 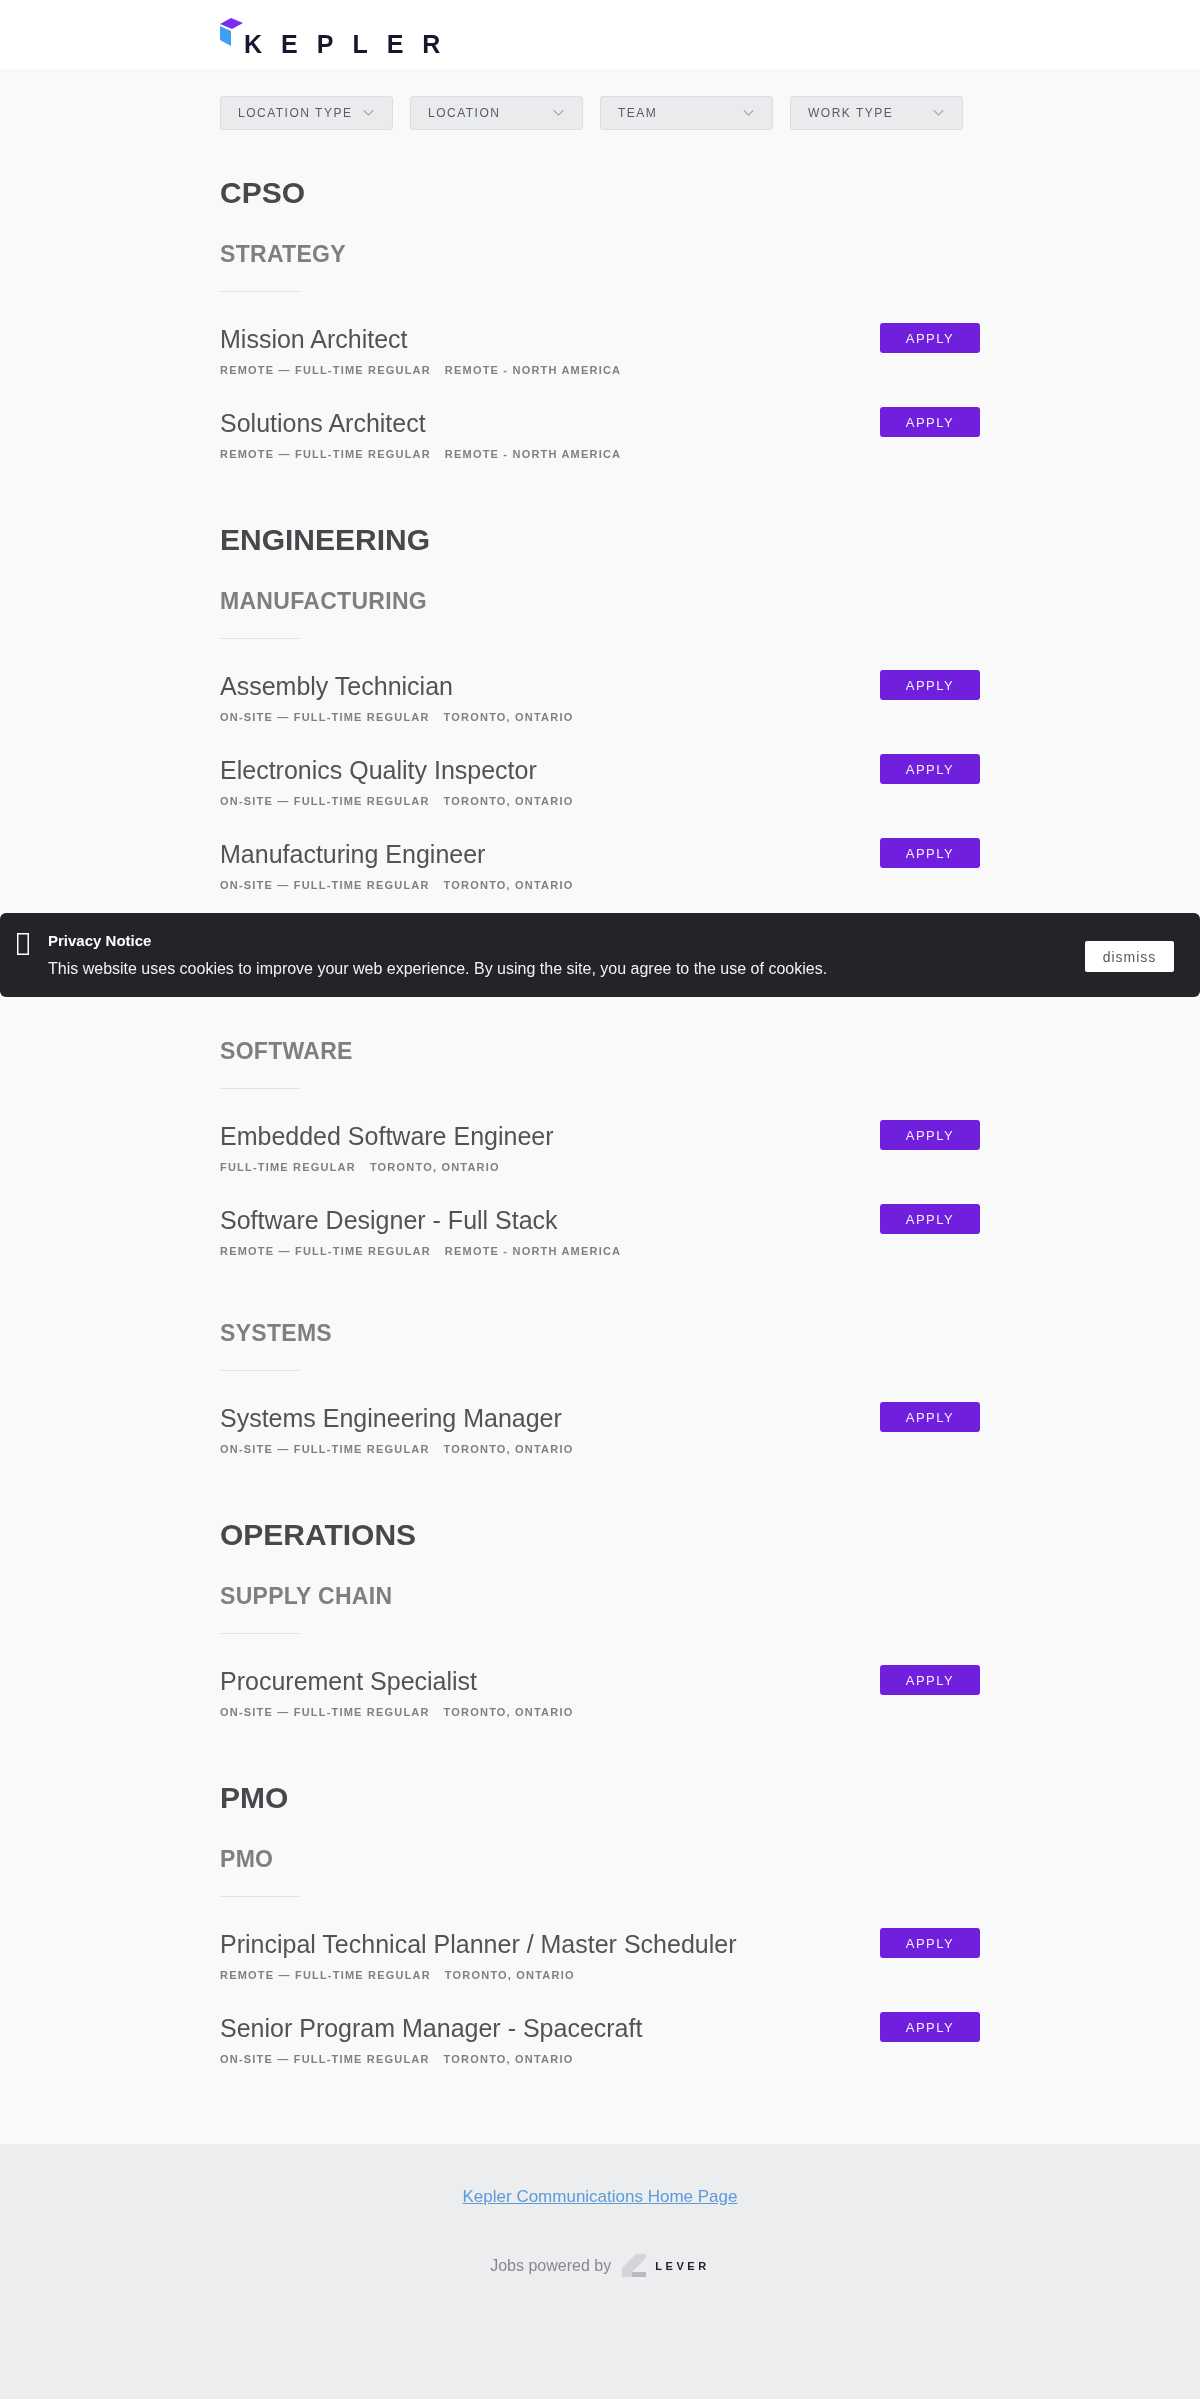 What do you see at coordinates (263, 193) in the screenshot?
I see `department-heading: CPSO` at bounding box center [263, 193].